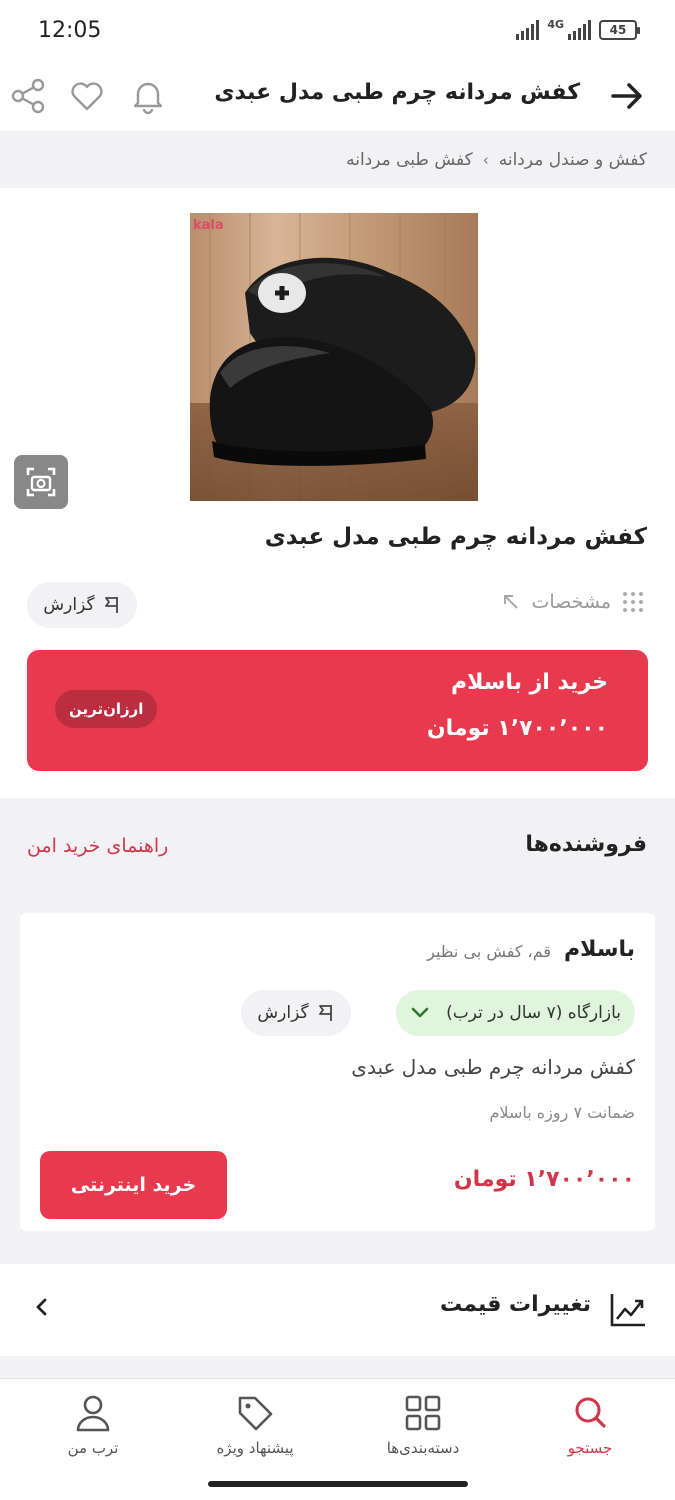 The height and width of the screenshot is (1500, 675). Describe the element at coordinates (87, 96) in the screenshot. I see `heart-favorite-icon` at that location.